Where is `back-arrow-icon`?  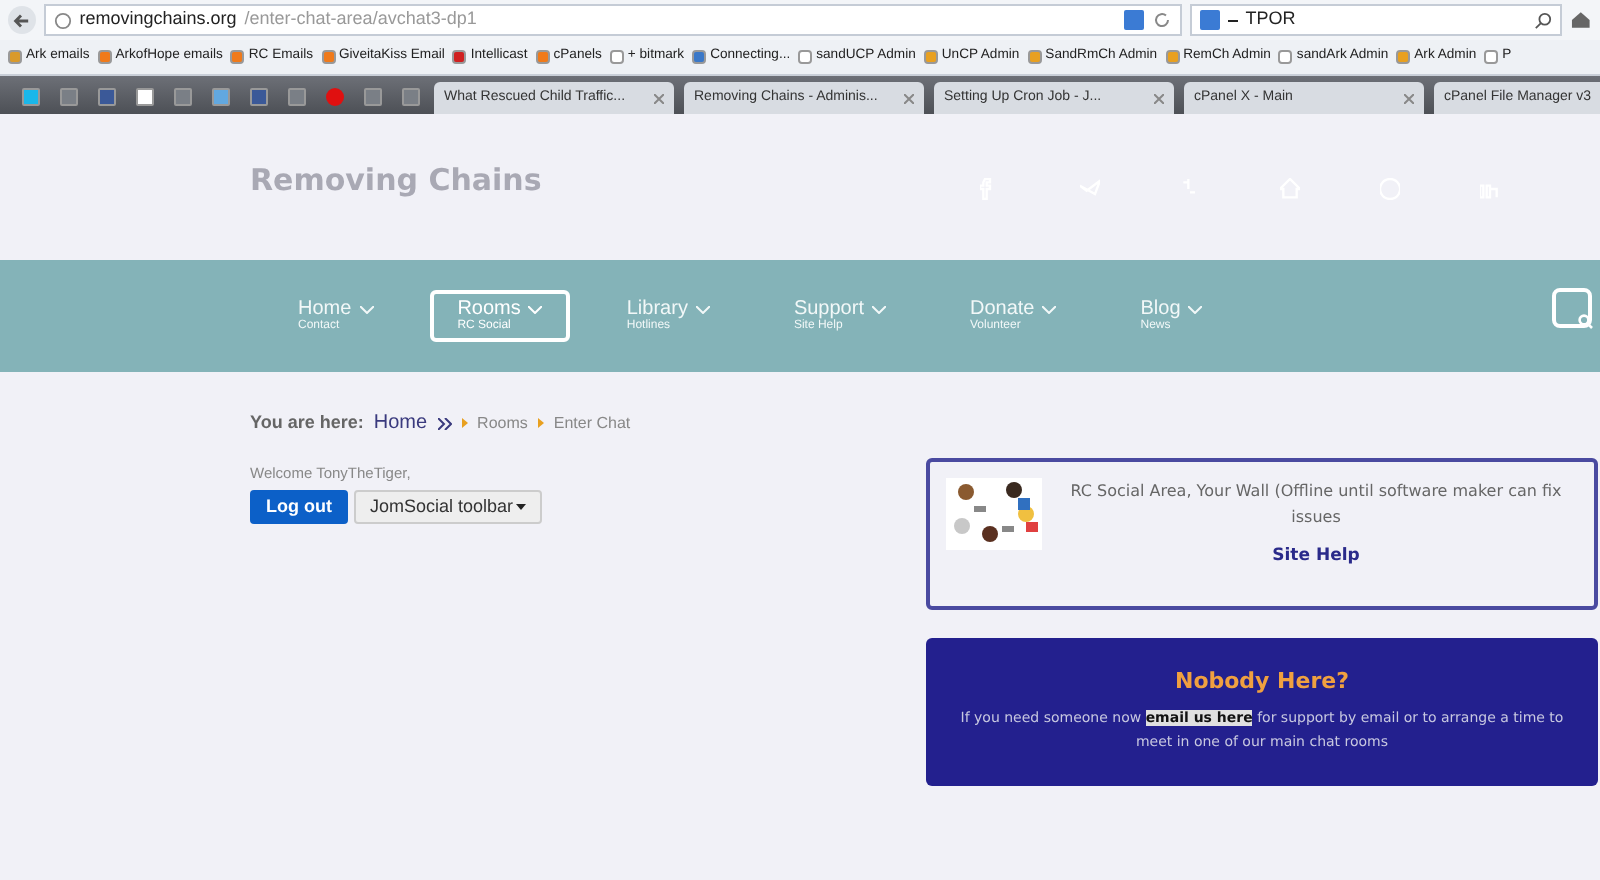
back-arrow-icon is located at coordinates (21, 20).